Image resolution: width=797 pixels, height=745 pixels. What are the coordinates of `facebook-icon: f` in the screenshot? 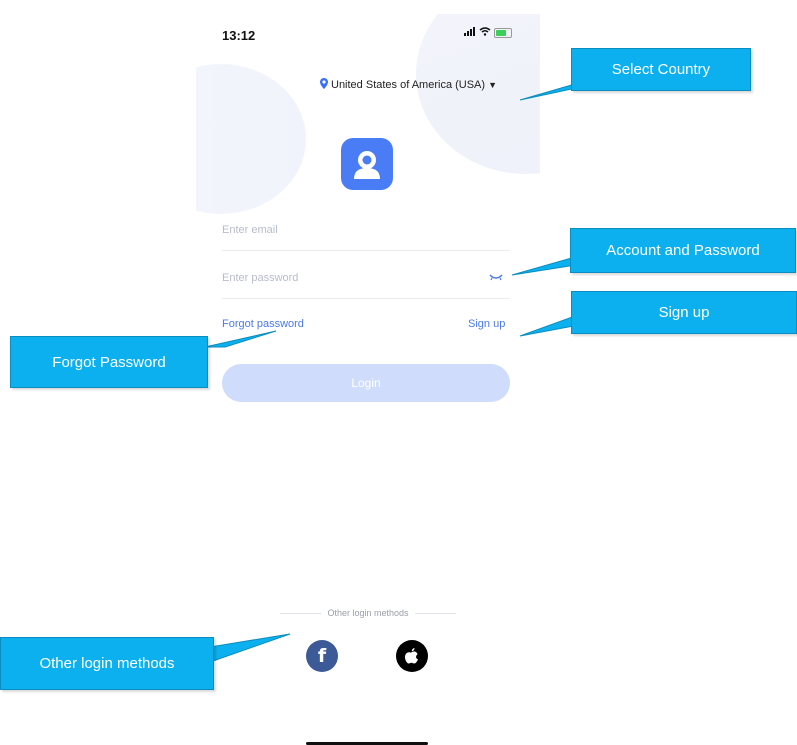 It's located at (322, 656).